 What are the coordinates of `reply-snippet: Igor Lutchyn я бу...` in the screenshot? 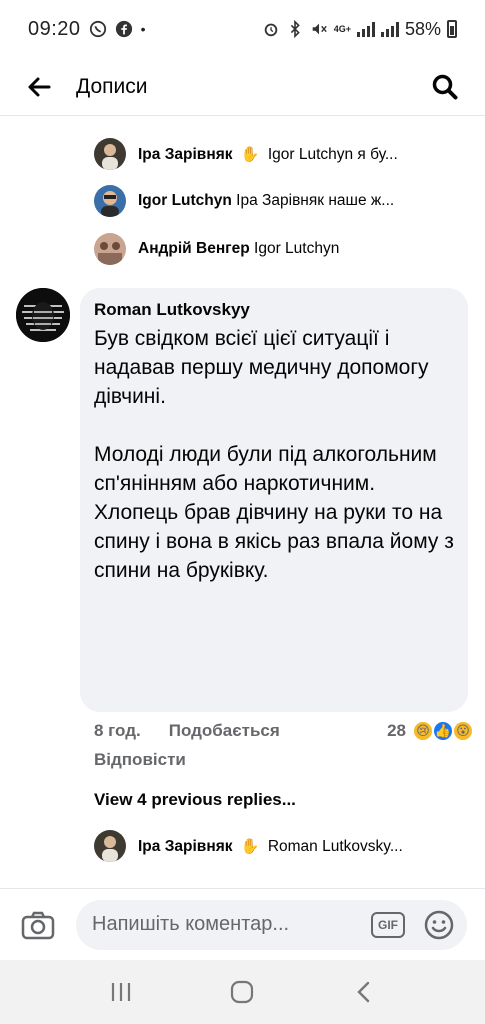 It's located at (332, 154).